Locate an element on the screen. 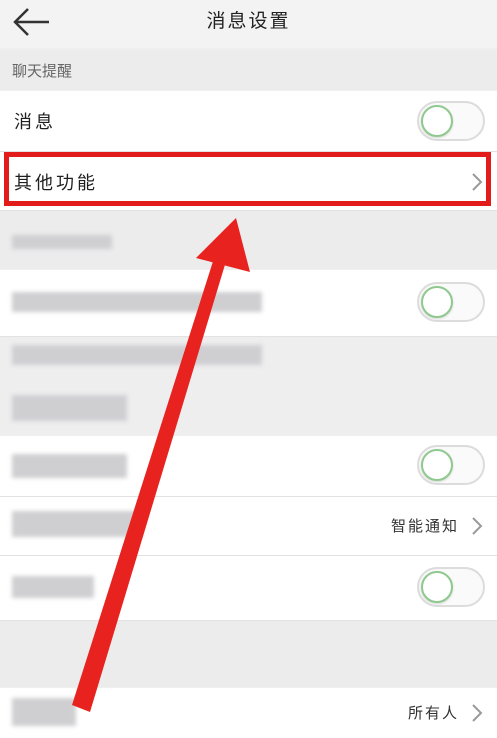 The image size is (497, 738). arrow-head is located at coordinates (223, 245).